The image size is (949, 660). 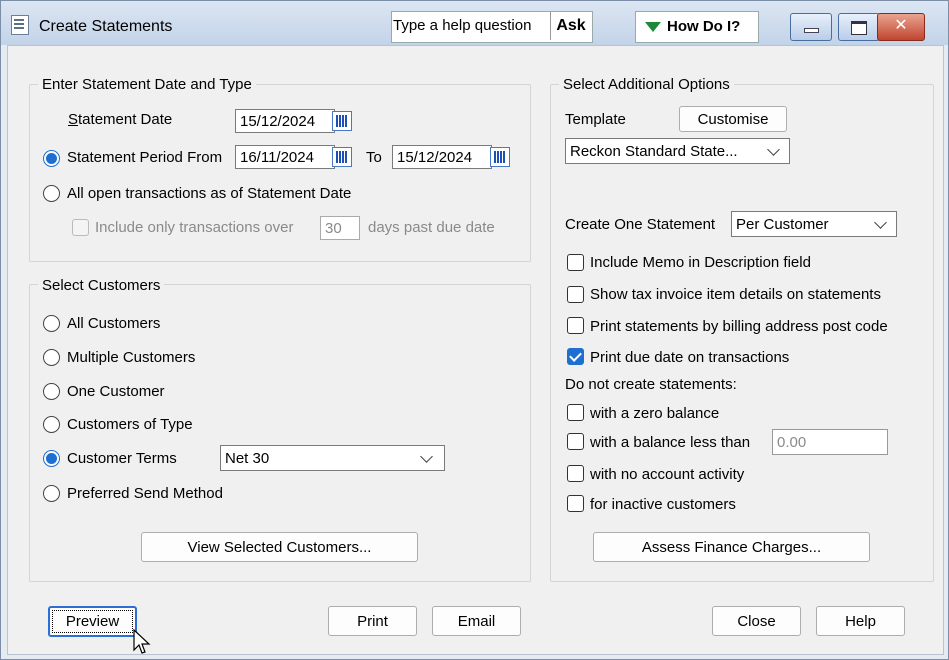 I want to click on print-due-date-checkbox, so click(x=575, y=356).